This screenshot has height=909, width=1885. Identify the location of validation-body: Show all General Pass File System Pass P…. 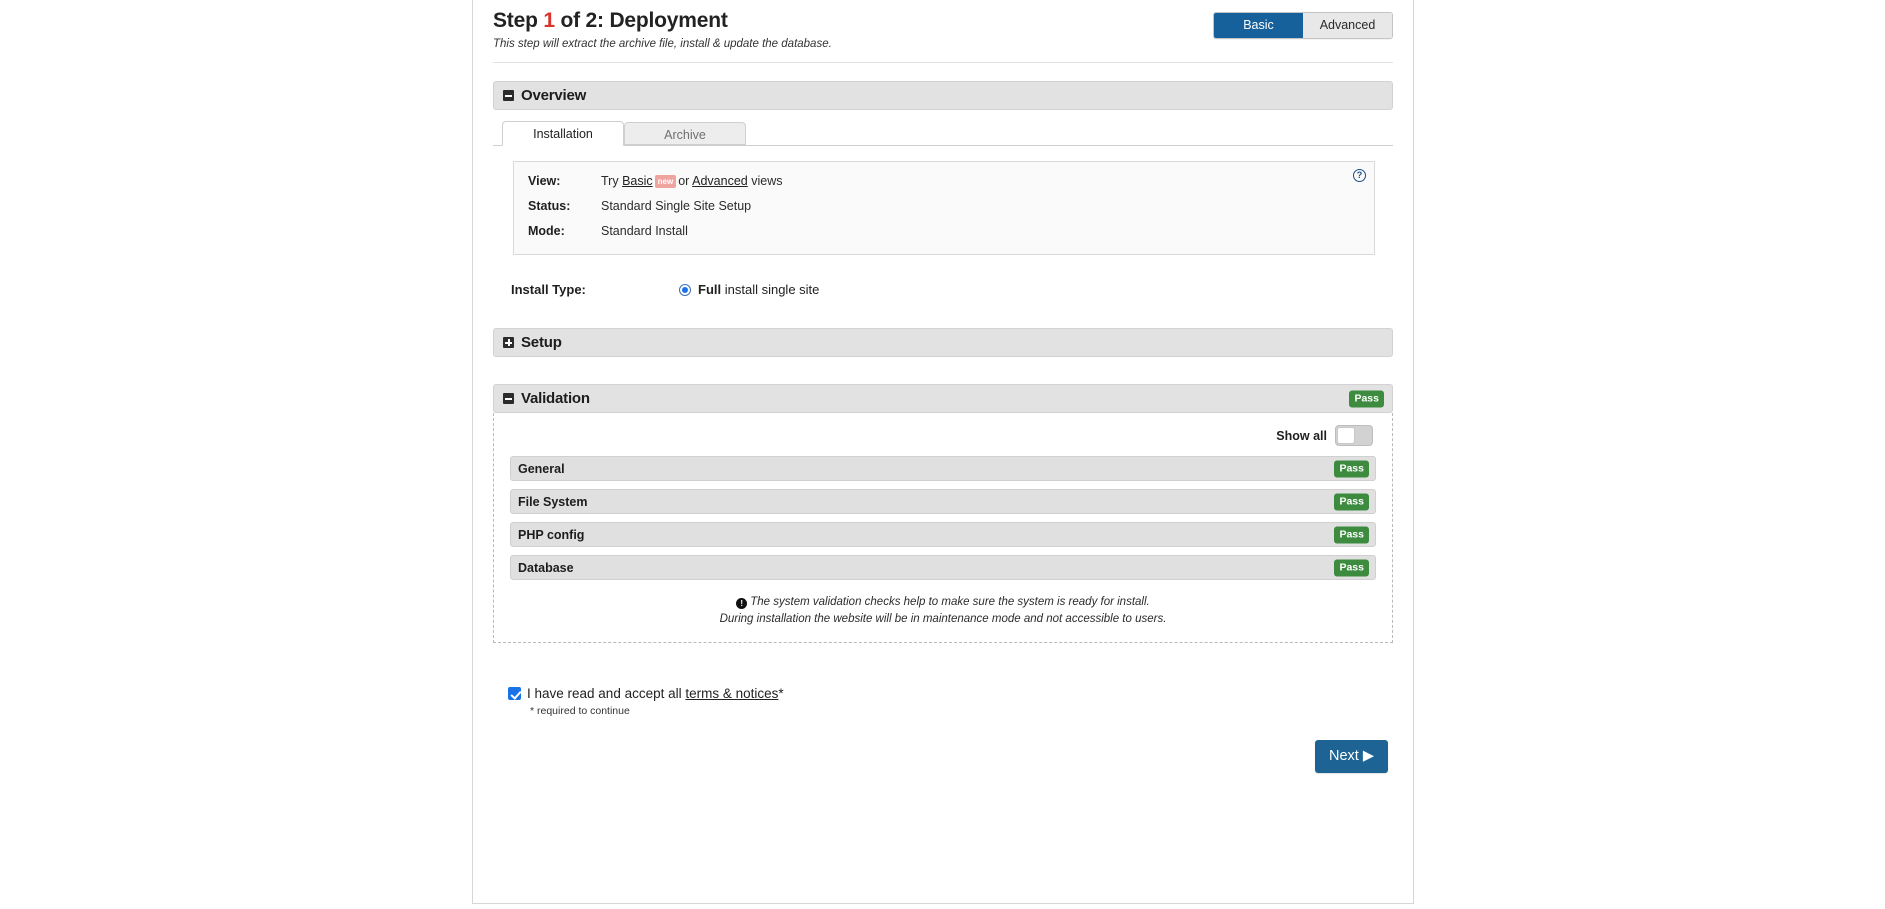
(943, 528).